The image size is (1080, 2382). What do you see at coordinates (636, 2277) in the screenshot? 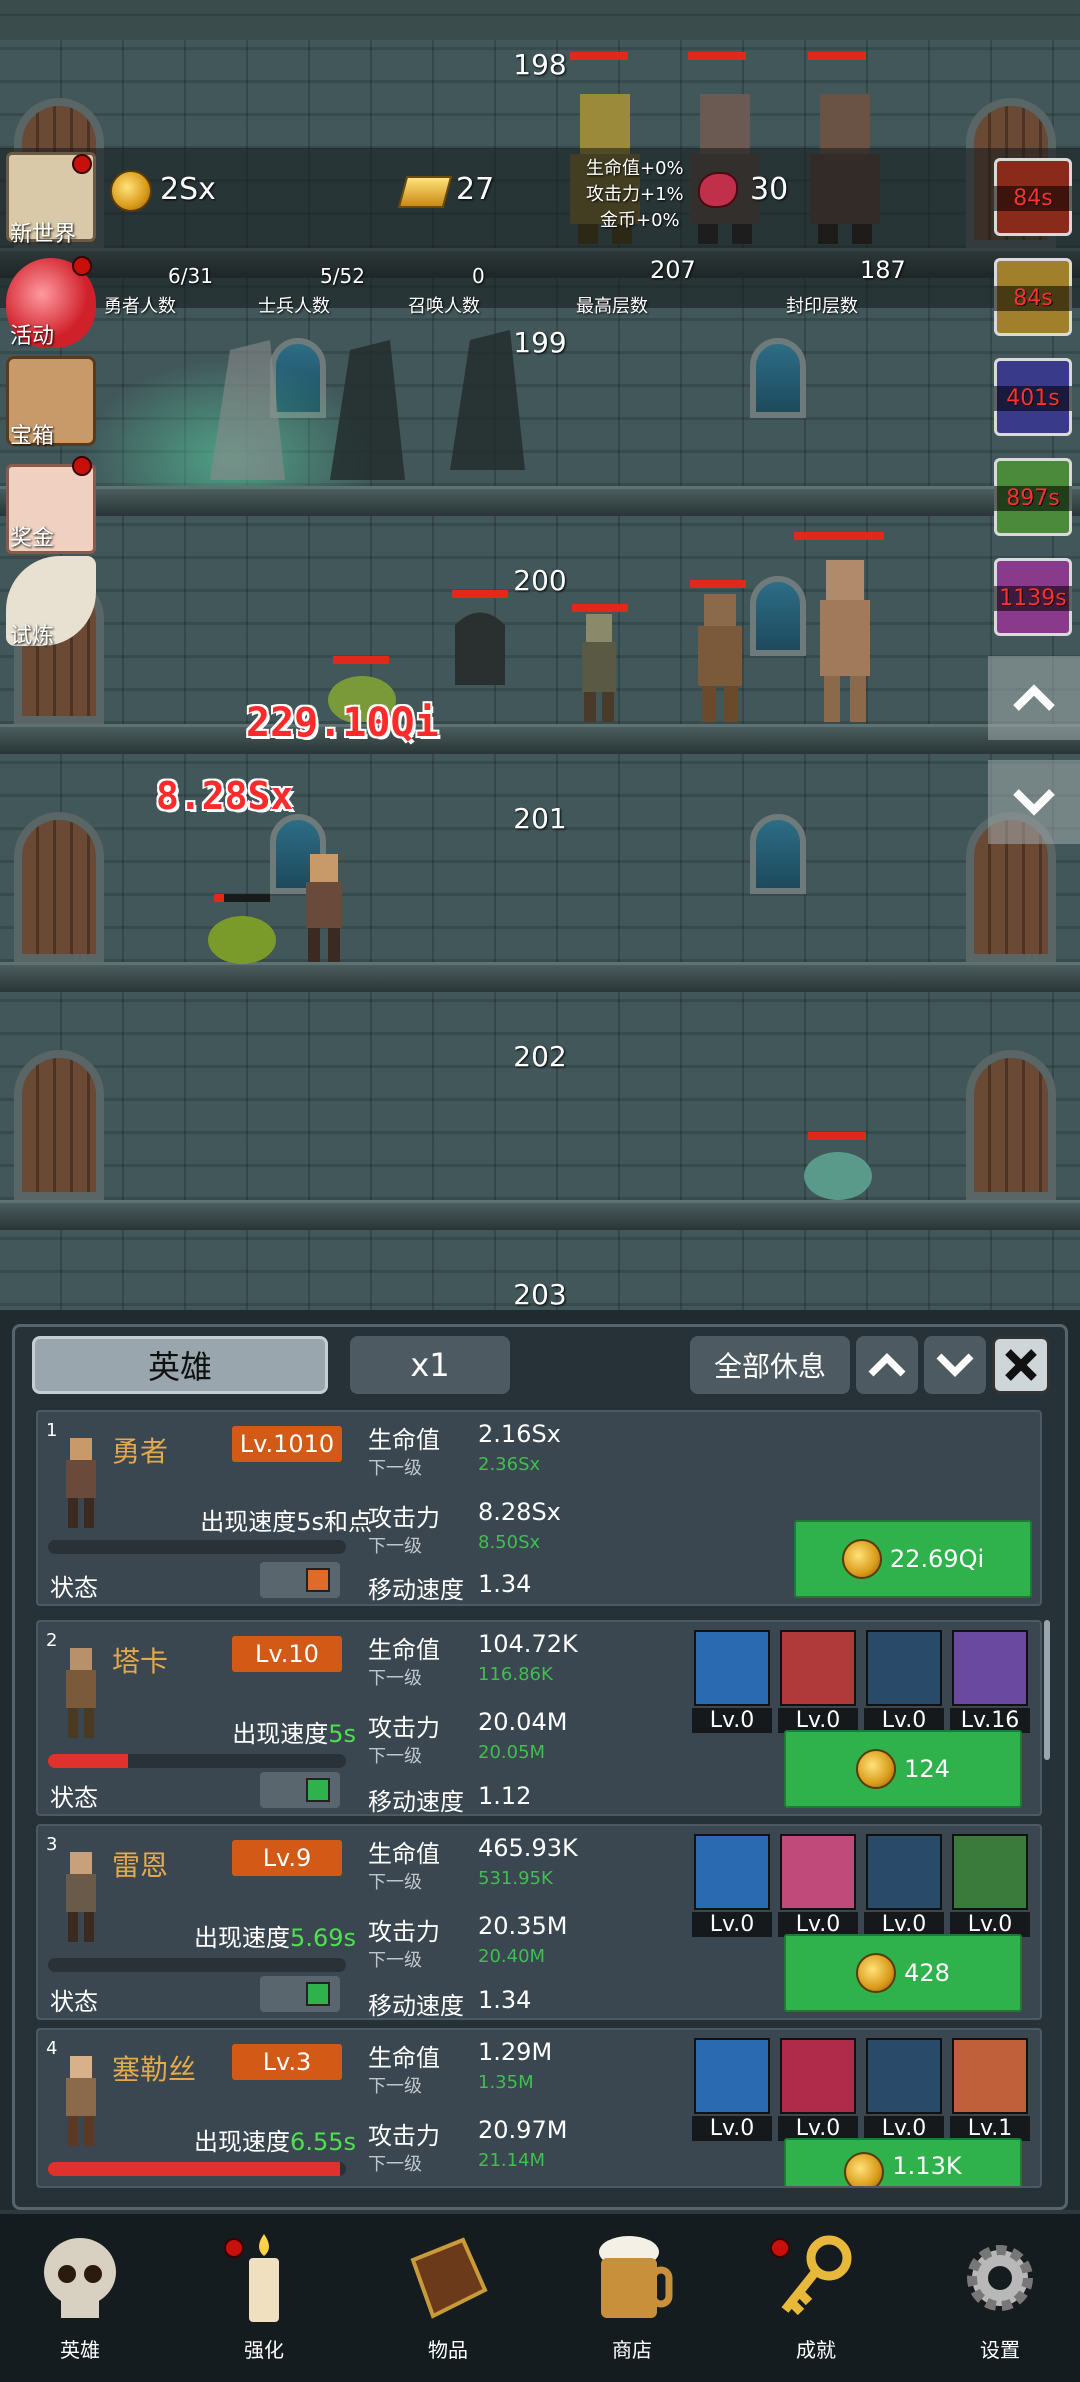
I see `beer-mug-icon` at bounding box center [636, 2277].